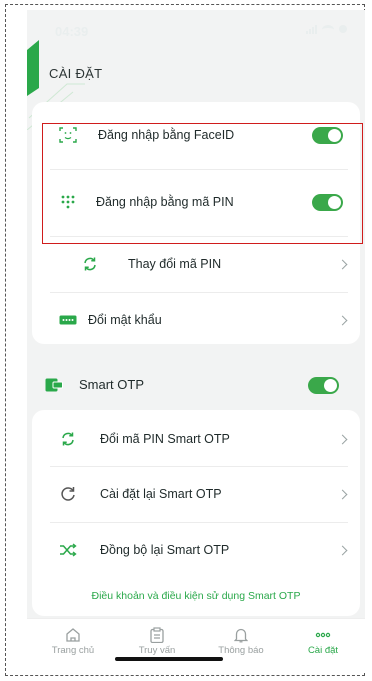 Image resolution: width=372 pixels, height=681 pixels. Describe the element at coordinates (323, 650) in the screenshot. I see `tab-settings-label: Cài đặt` at that location.